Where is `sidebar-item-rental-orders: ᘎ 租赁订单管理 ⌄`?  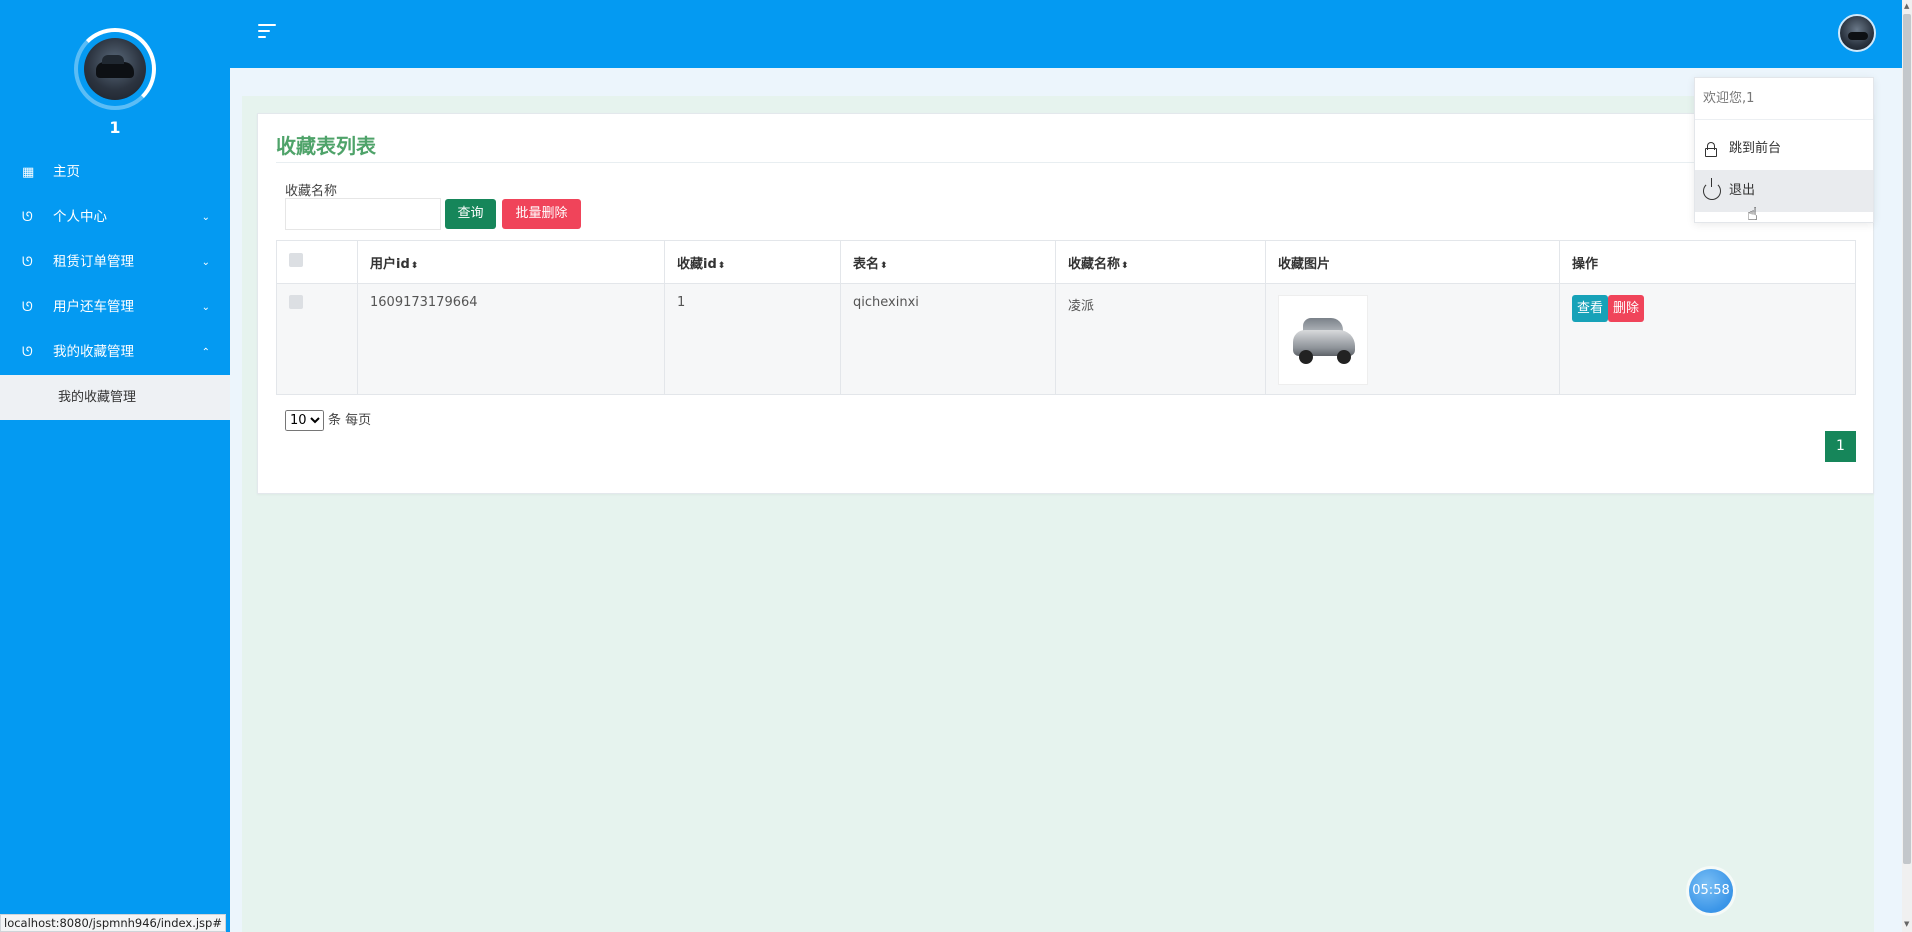 sidebar-item-rental-orders: ᘎ 租赁订单管理 ⌄ is located at coordinates (115, 262).